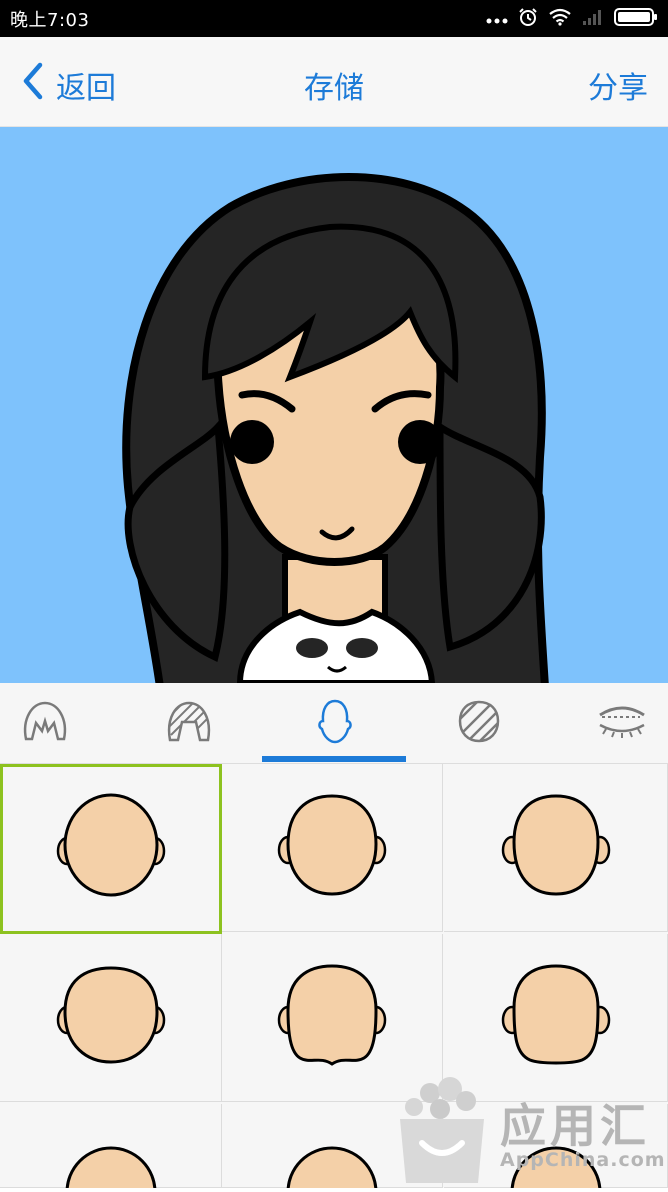  I want to click on wide-face-icon, so click(111, 1018).